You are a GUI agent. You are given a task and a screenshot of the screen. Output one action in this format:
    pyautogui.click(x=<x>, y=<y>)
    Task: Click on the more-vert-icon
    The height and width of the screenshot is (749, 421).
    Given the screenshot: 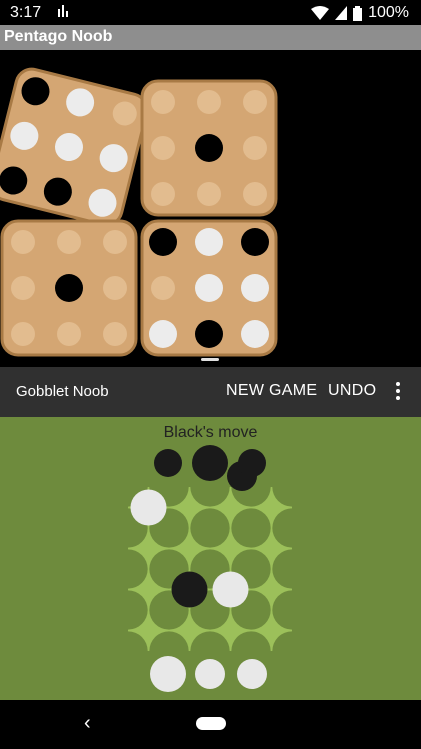 What is the action you would take?
    pyautogui.click(x=398, y=392)
    